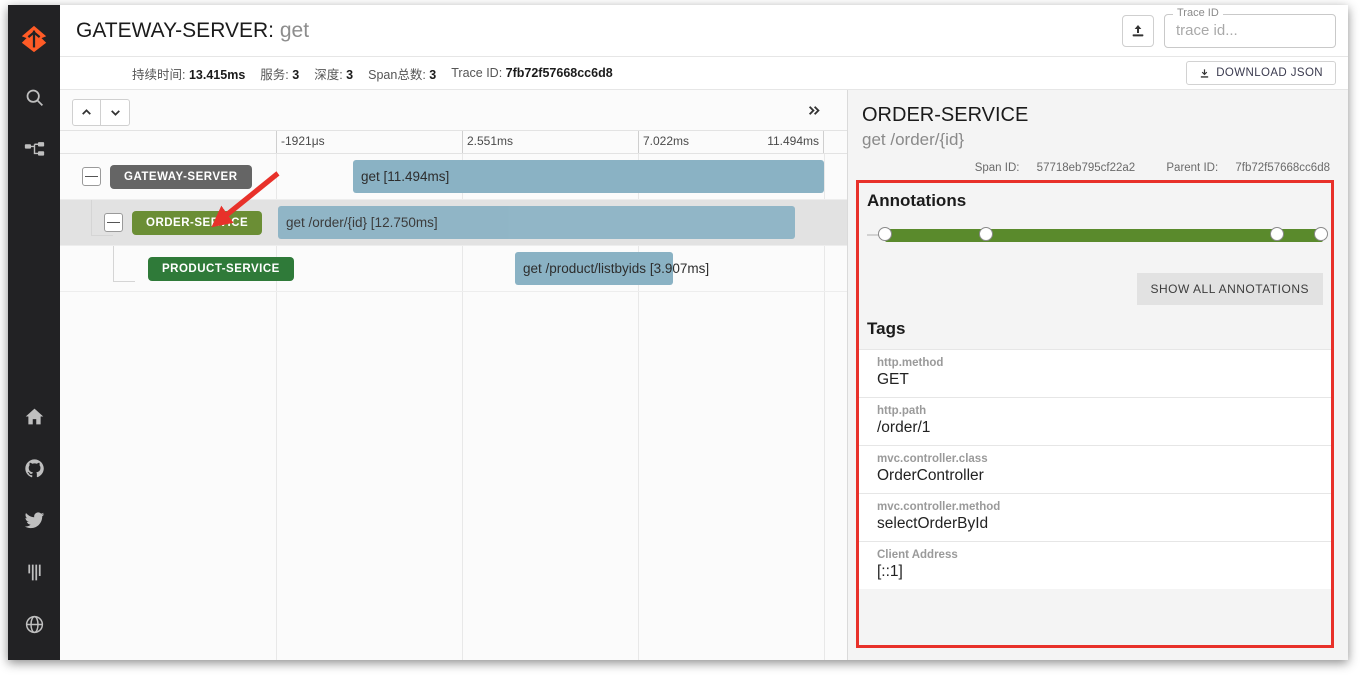 This screenshot has width=1363, height=677. I want to click on trace-id-field: Trace ID, so click(1250, 27).